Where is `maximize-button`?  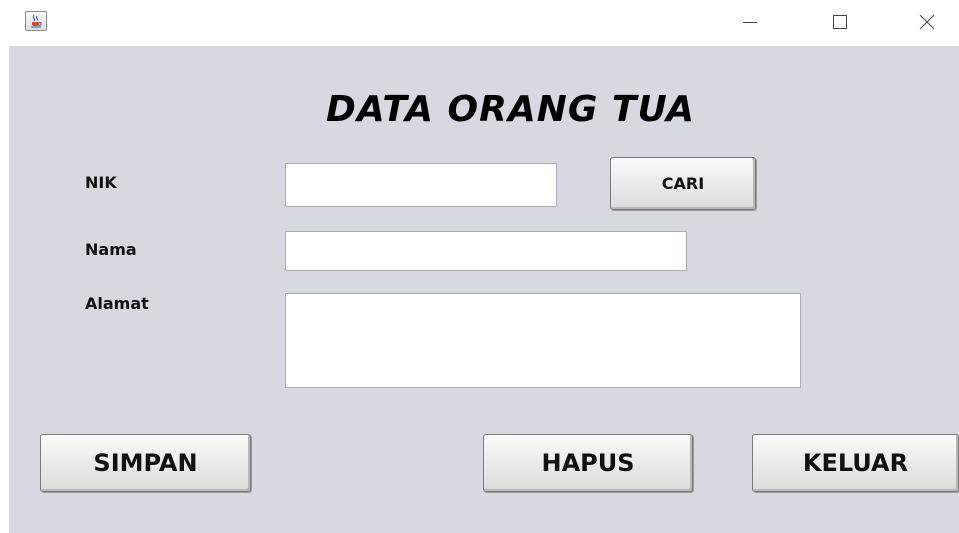 maximize-button is located at coordinates (840, 22).